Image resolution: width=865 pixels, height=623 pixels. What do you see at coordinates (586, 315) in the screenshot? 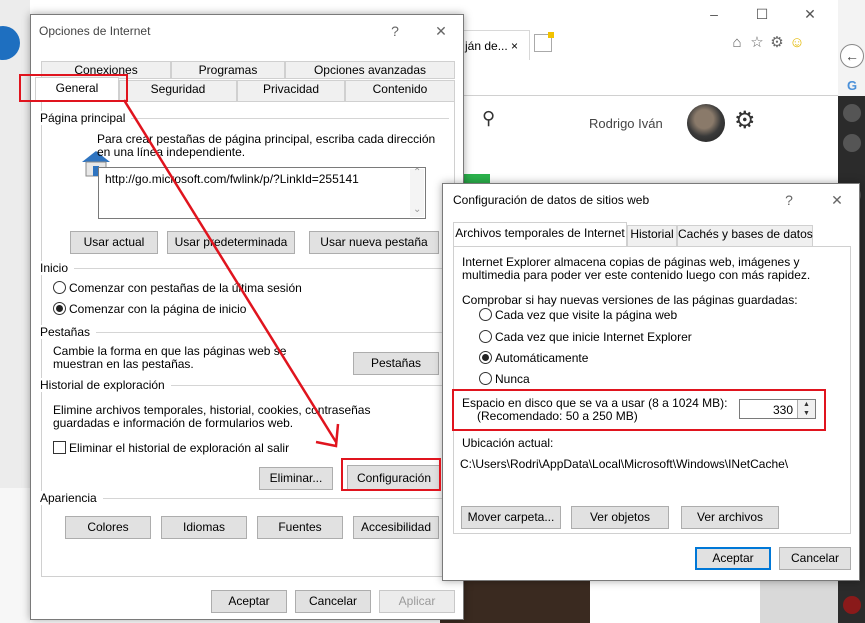
I see `radio-label: Cada vez que visite la página web` at bounding box center [586, 315].